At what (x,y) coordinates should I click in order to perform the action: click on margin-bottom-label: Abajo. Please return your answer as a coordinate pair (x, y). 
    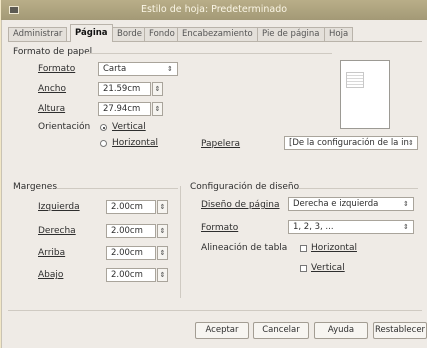
    Looking at the image, I should click on (51, 275).